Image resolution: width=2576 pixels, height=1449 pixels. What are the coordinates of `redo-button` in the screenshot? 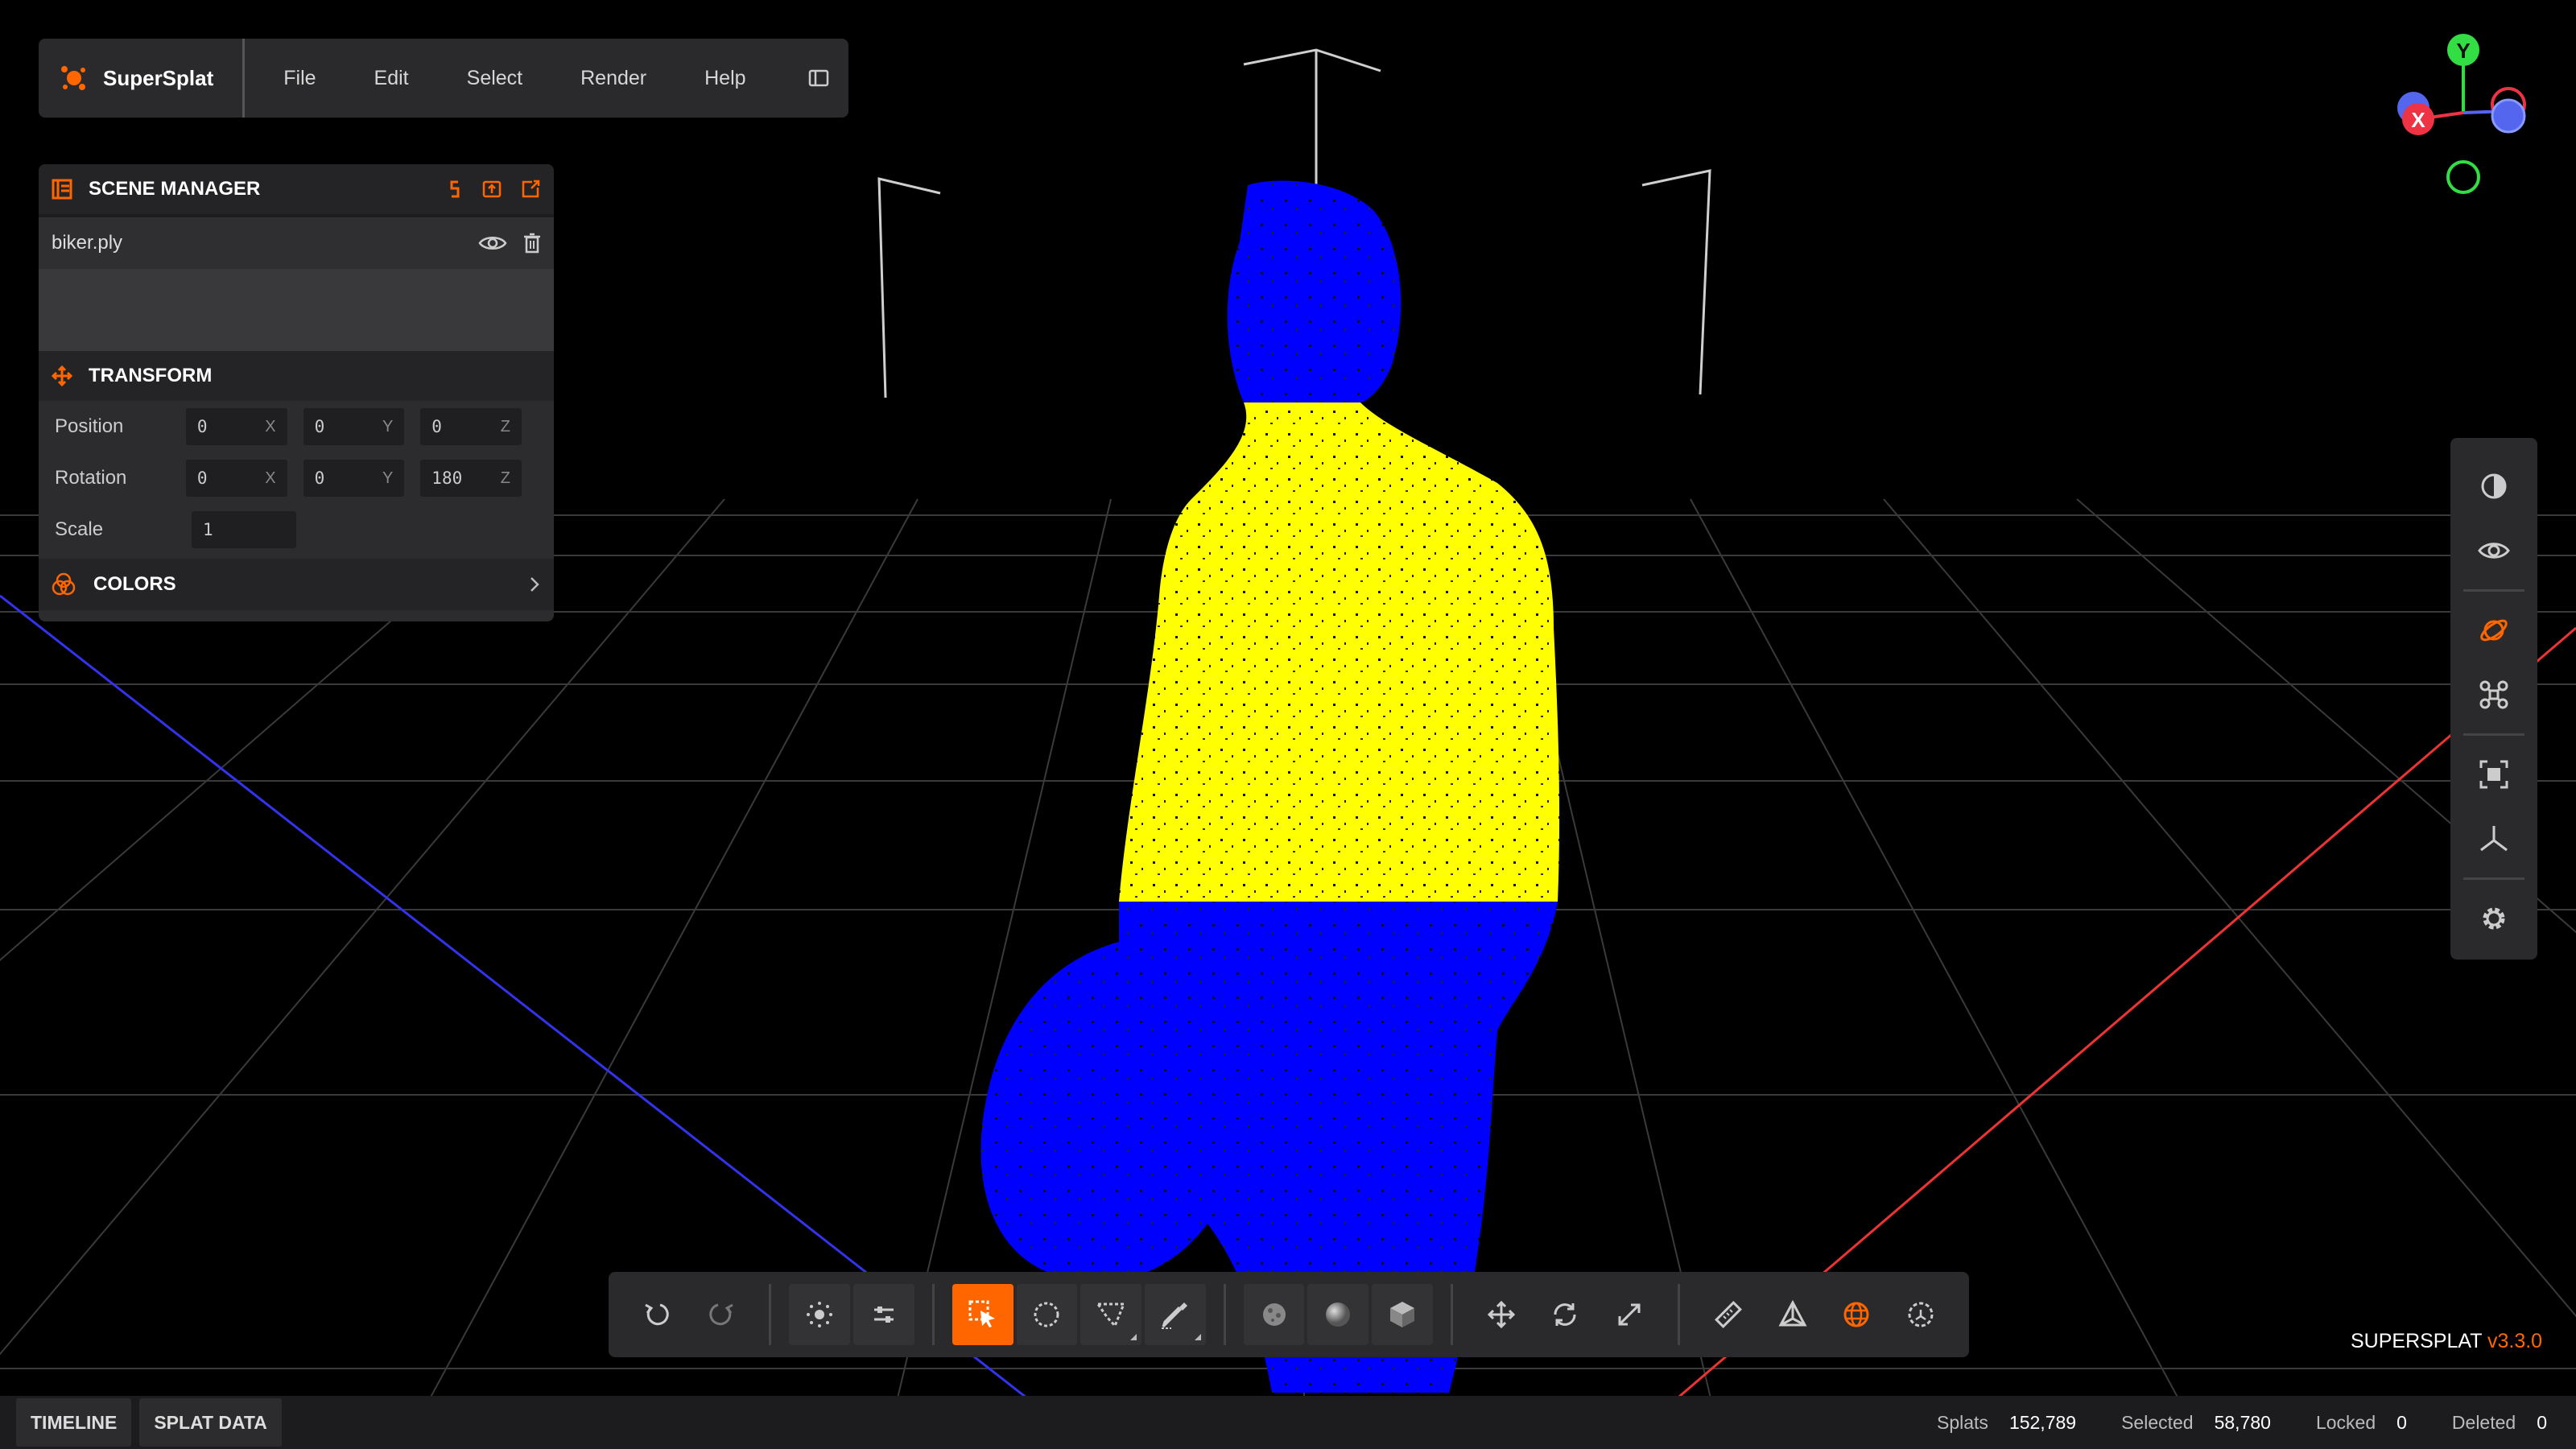 It's located at (721, 1314).